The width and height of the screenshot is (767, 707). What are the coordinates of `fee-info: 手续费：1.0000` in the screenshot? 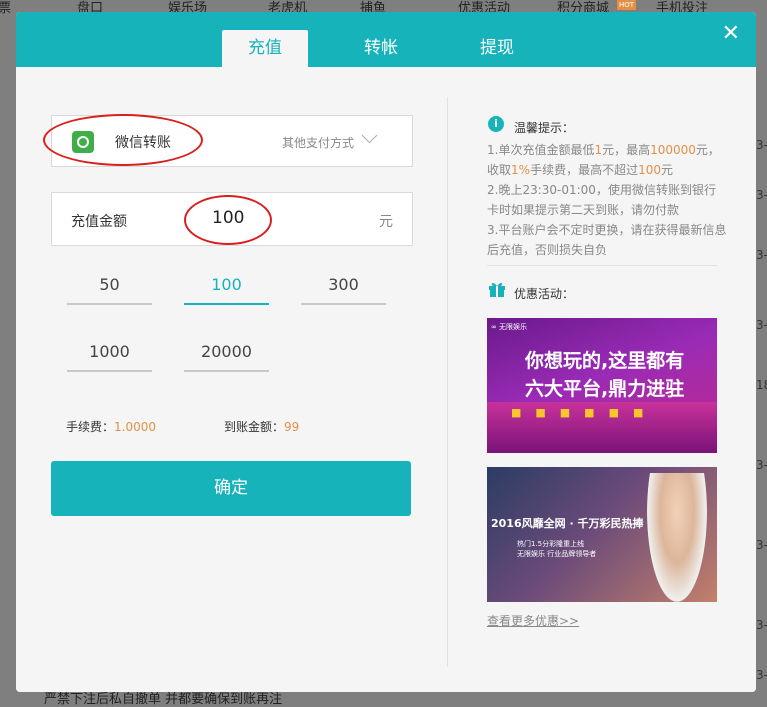 It's located at (111, 426).